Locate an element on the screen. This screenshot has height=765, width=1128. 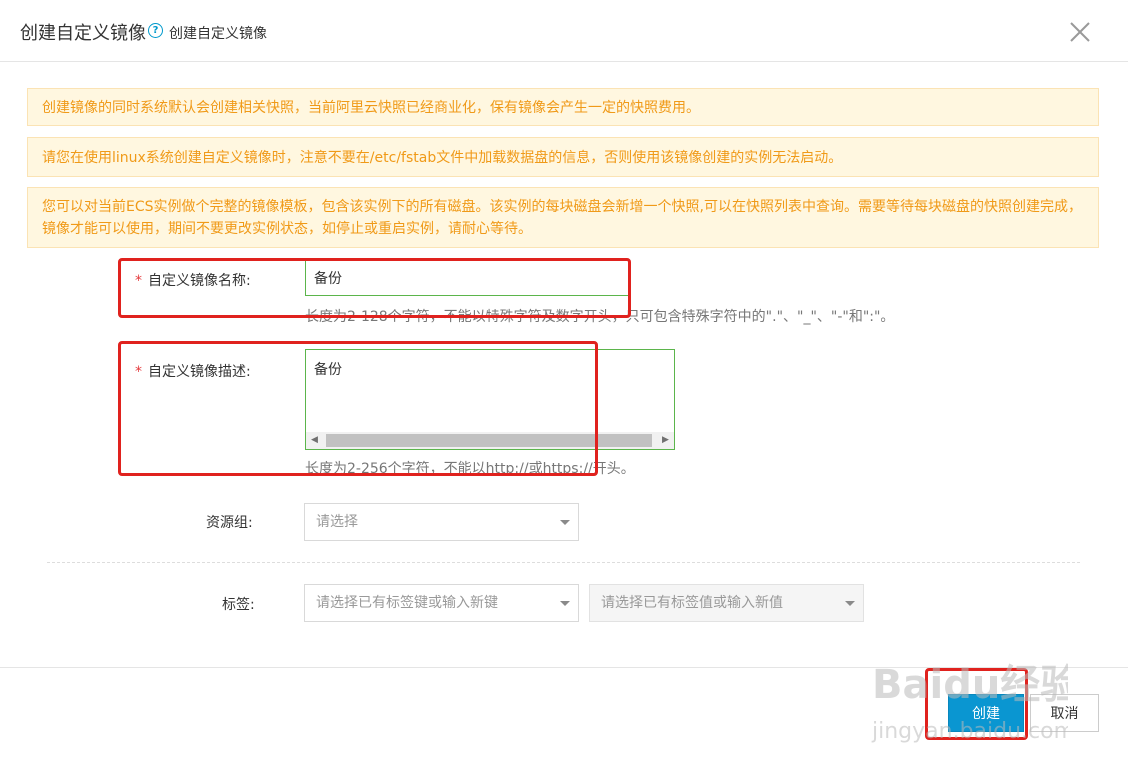
help-link: 创建自定义镜像 is located at coordinates (218, 33).